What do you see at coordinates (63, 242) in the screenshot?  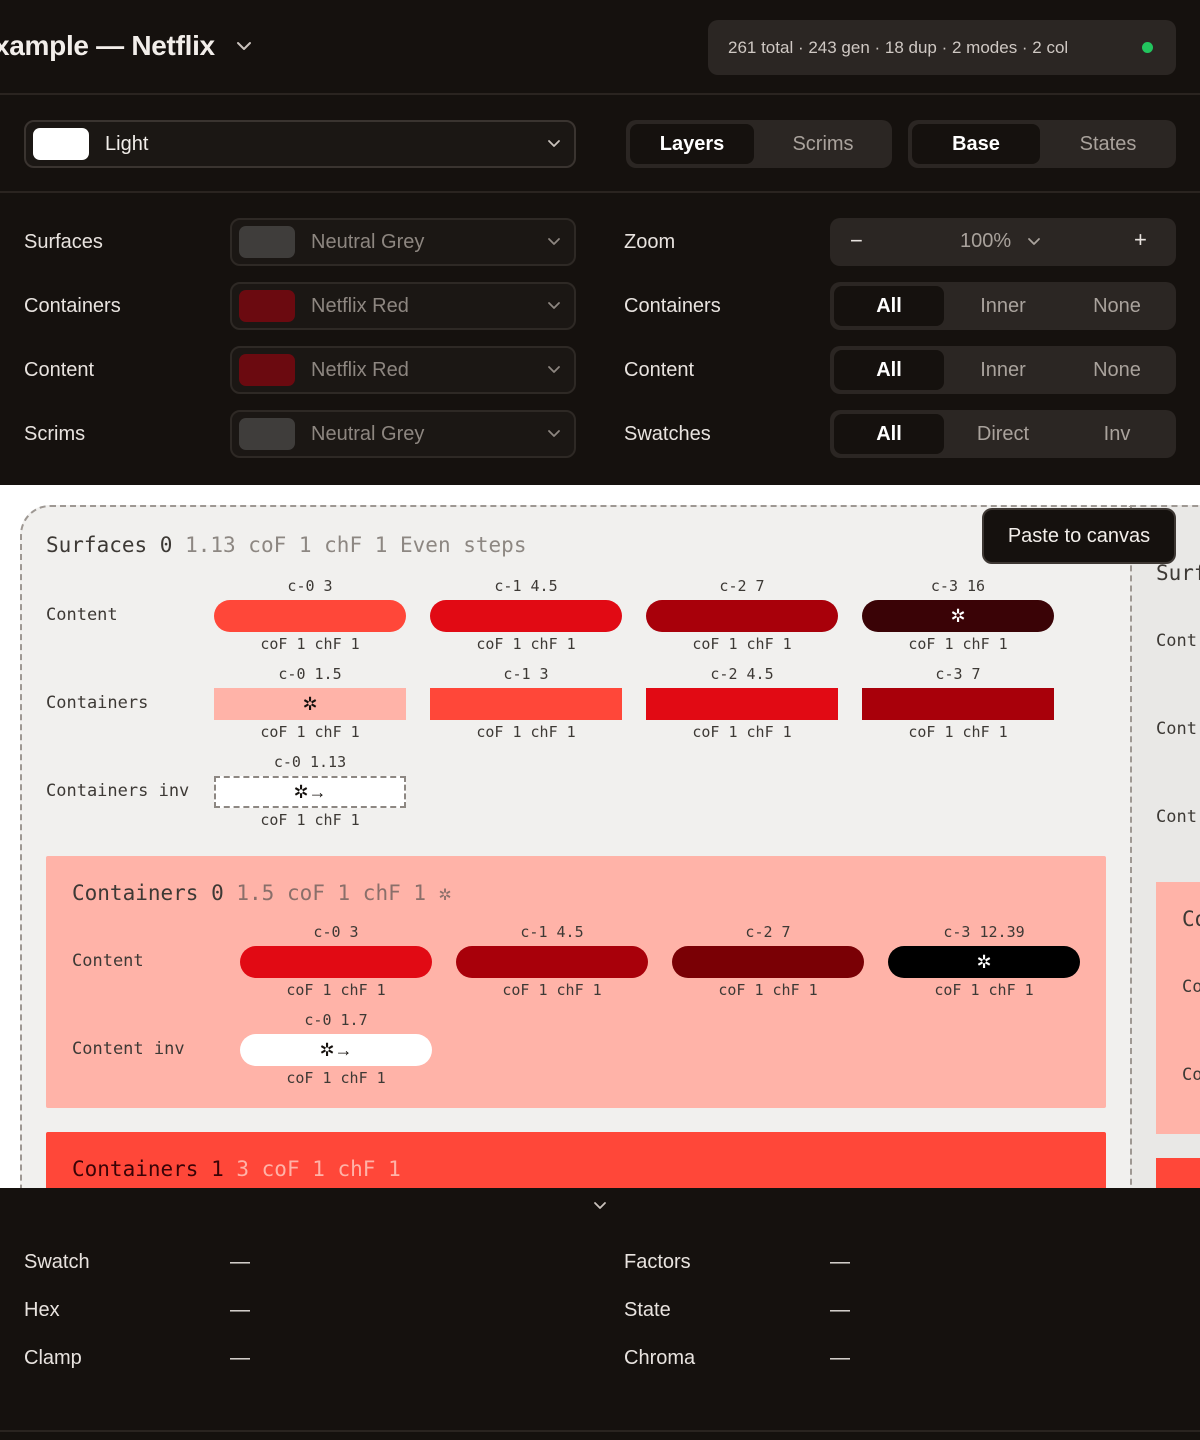 I see `surfaces-label: Surfaces` at bounding box center [63, 242].